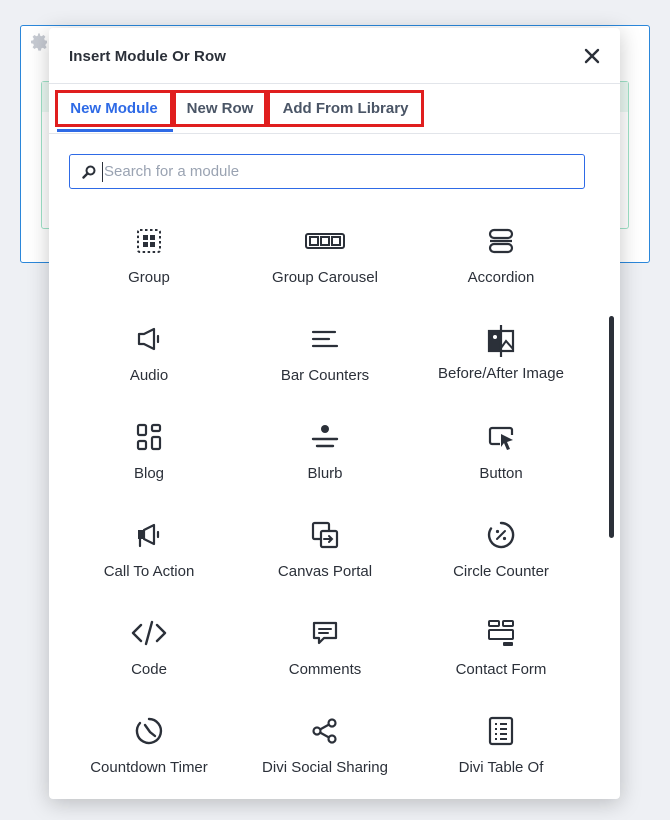 This screenshot has width=670, height=820. I want to click on module-label: Comments, so click(325, 669).